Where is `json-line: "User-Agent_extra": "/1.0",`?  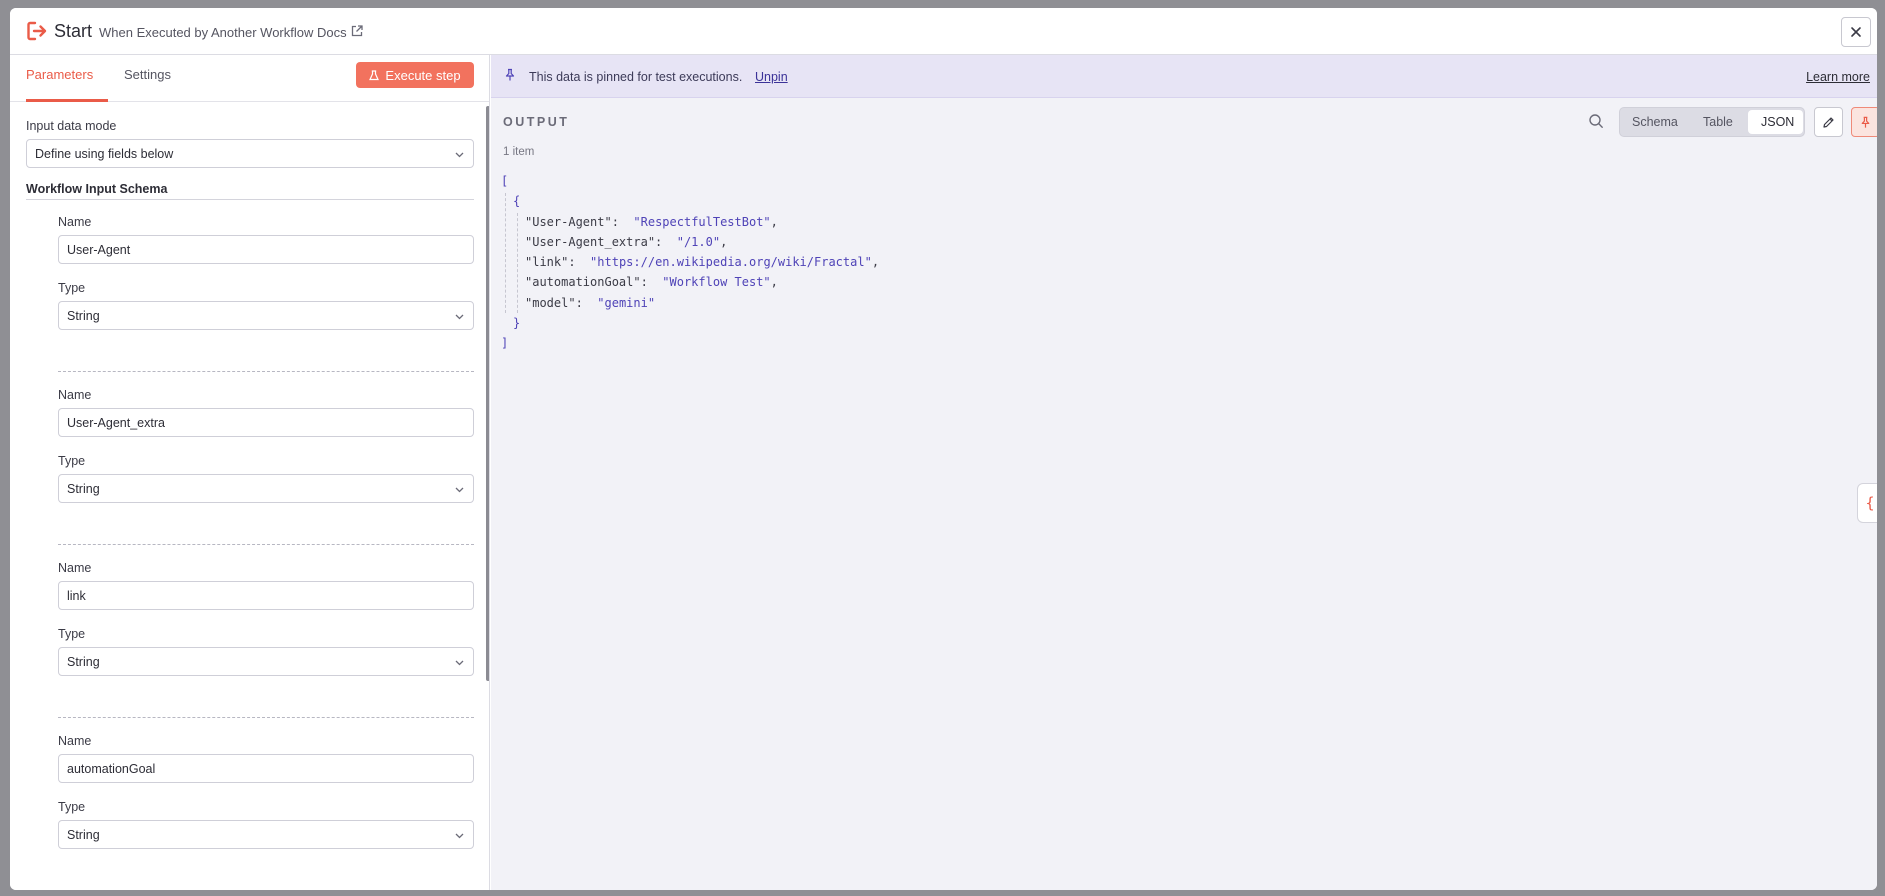
json-line: "User-Agent_extra": "/1.0", is located at coordinates (626, 241).